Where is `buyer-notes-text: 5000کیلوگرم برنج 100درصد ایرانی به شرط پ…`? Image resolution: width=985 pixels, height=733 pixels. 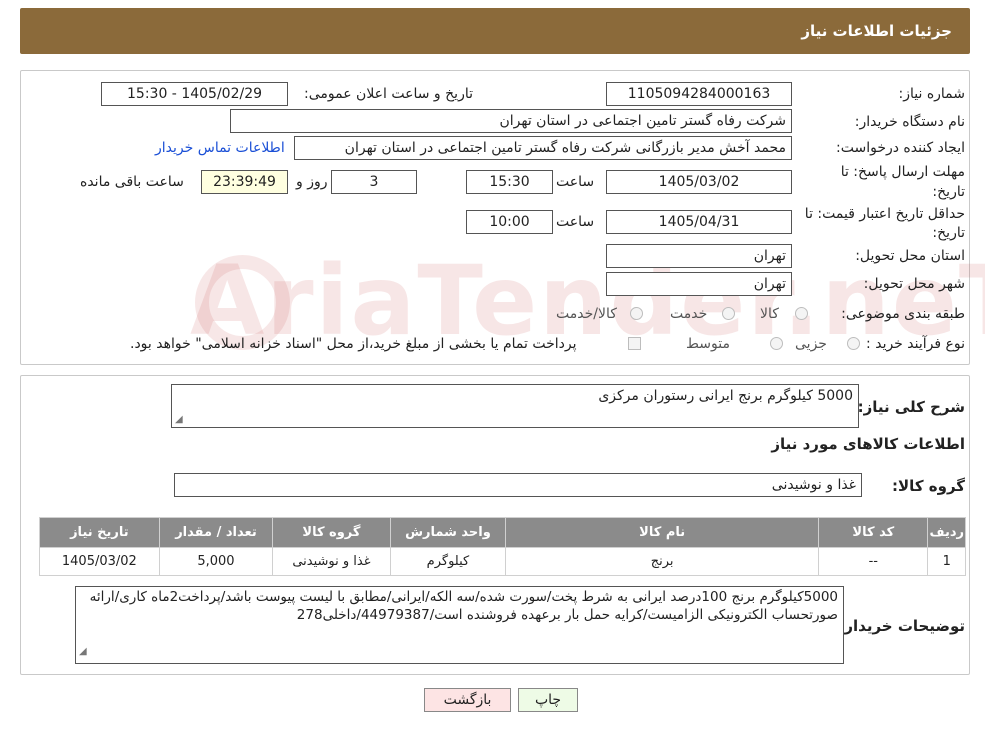 buyer-notes-text: 5000کیلوگرم برنج 100درصد ایرانی به شرط پ… is located at coordinates (463, 606).